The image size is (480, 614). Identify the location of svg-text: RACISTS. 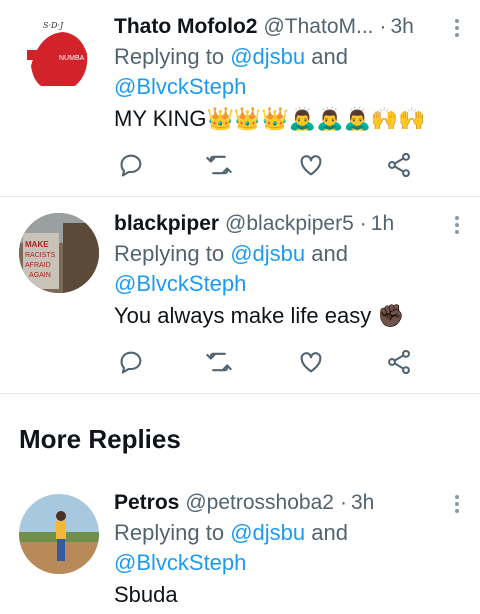
(40, 255).